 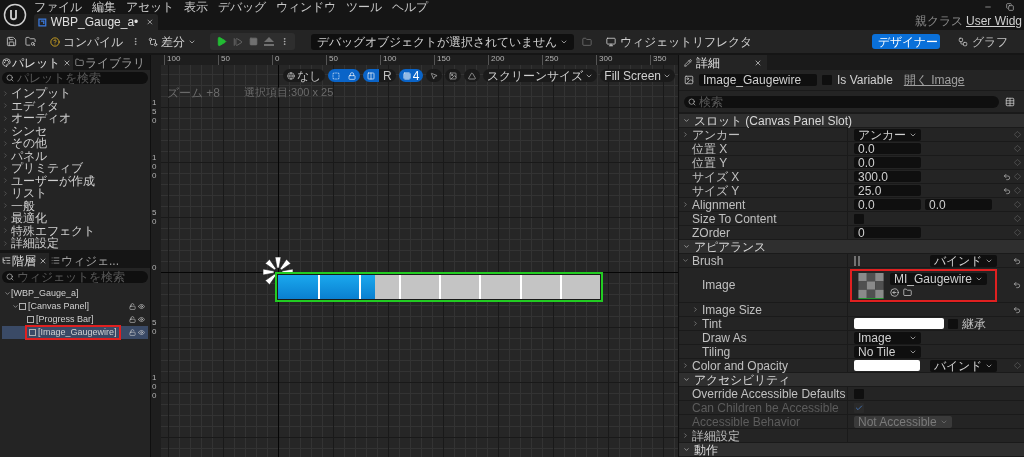 I want to click on tree-item: [Progress Bar], so click(x=75, y=319).